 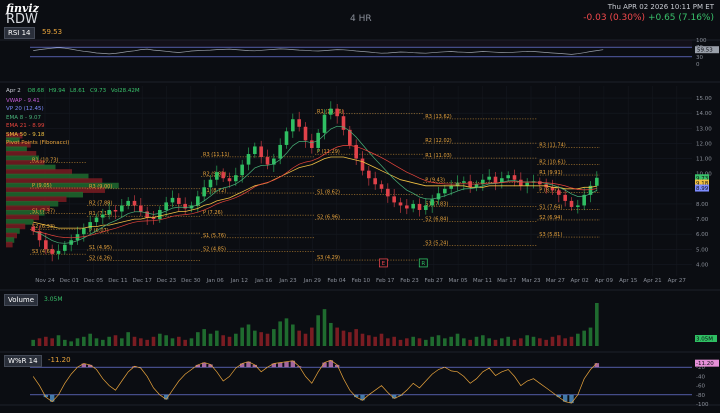 What do you see at coordinates (125, 91) in the screenshot?
I see `ohlc-volume: Vol28.42M` at bounding box center [125, 91].